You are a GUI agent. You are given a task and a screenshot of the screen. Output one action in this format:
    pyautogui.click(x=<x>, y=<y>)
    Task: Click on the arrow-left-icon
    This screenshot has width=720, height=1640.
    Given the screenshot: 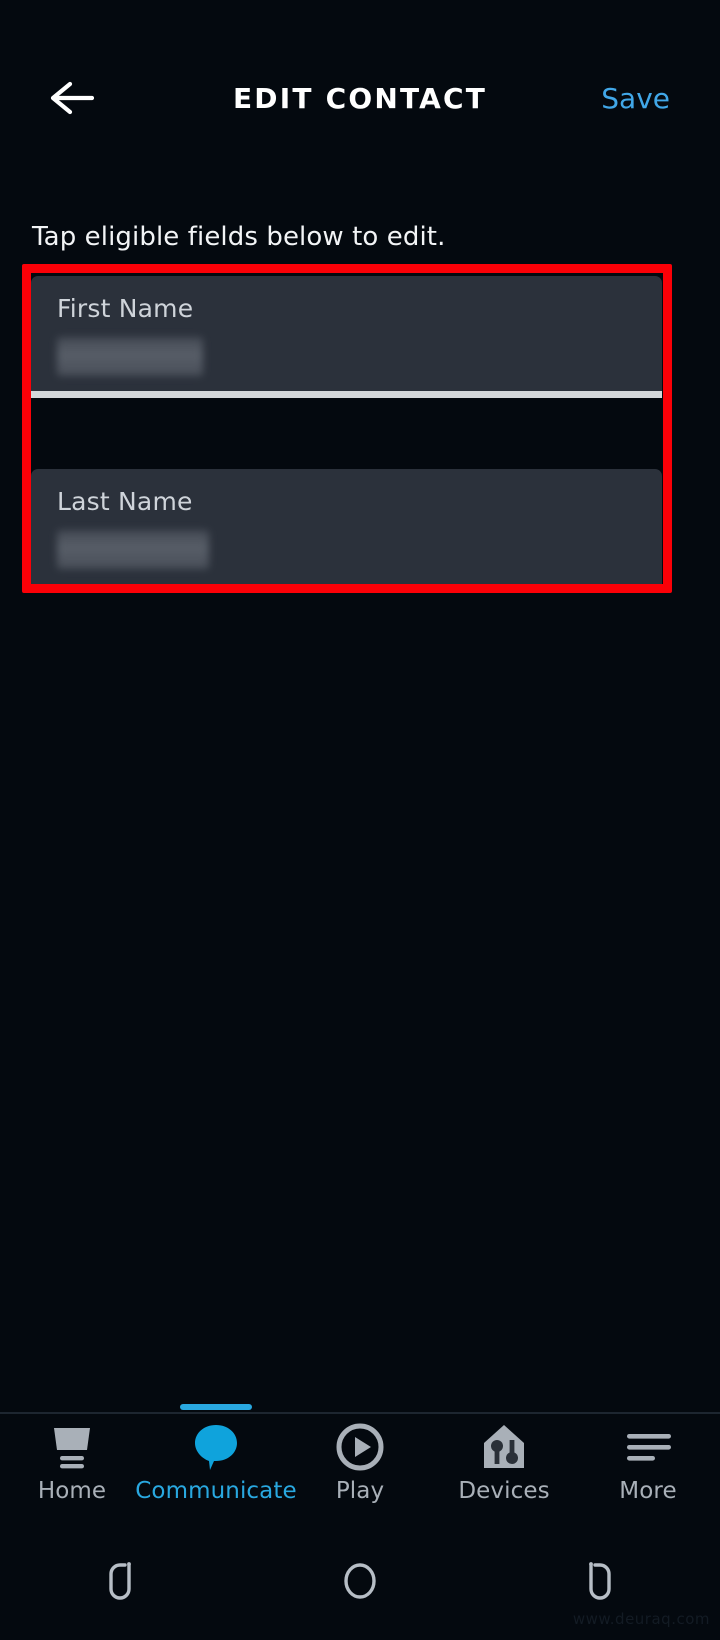 What is the action you would take?
    pyautogui.click(x=72, y=98)
    